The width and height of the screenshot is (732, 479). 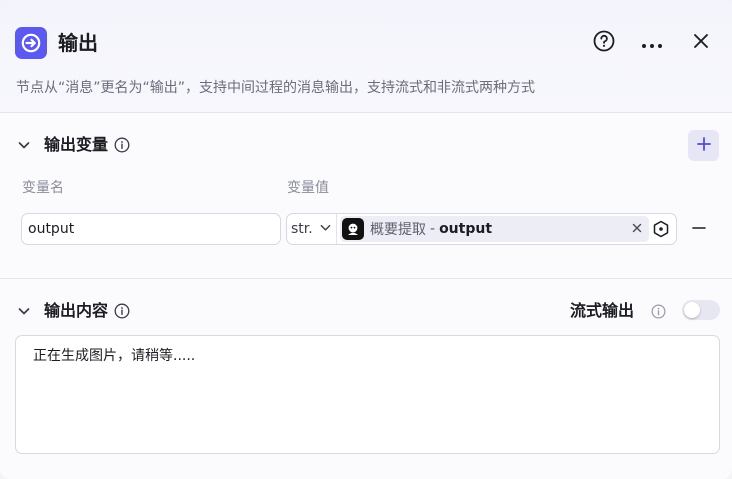 I want to click on minus-icon, so click(x=699, y=229).